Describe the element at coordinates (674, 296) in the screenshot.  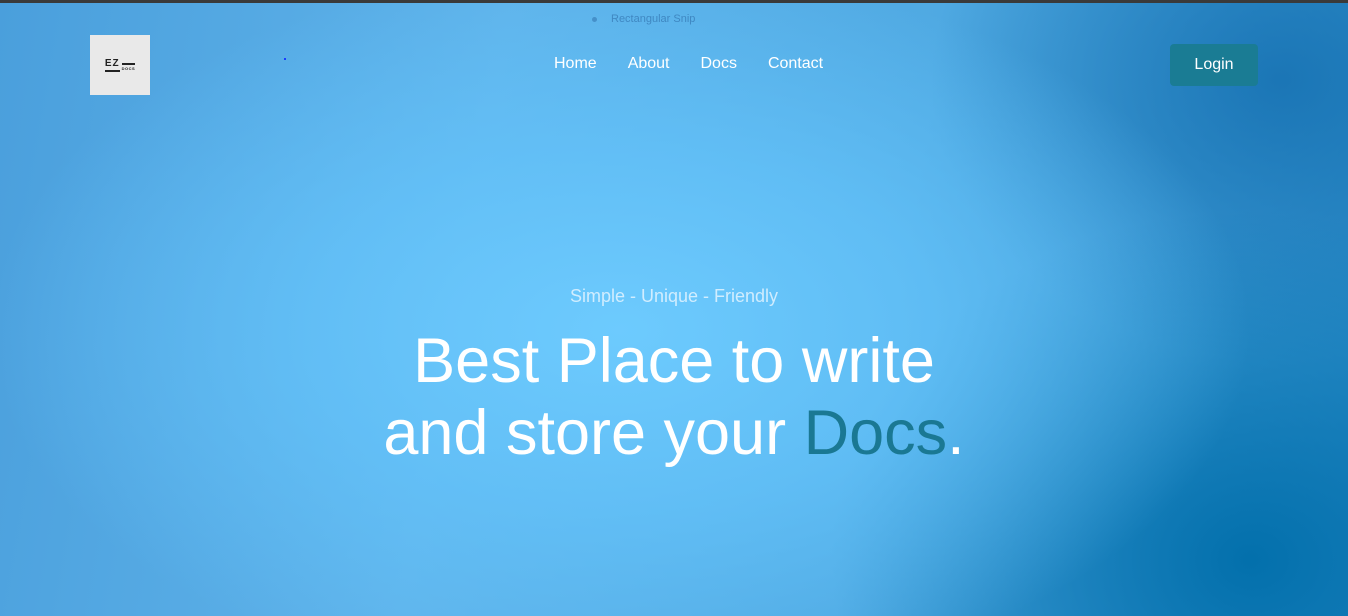
I see `hero-tagline: Simple - Unique - Friendly` at that location.